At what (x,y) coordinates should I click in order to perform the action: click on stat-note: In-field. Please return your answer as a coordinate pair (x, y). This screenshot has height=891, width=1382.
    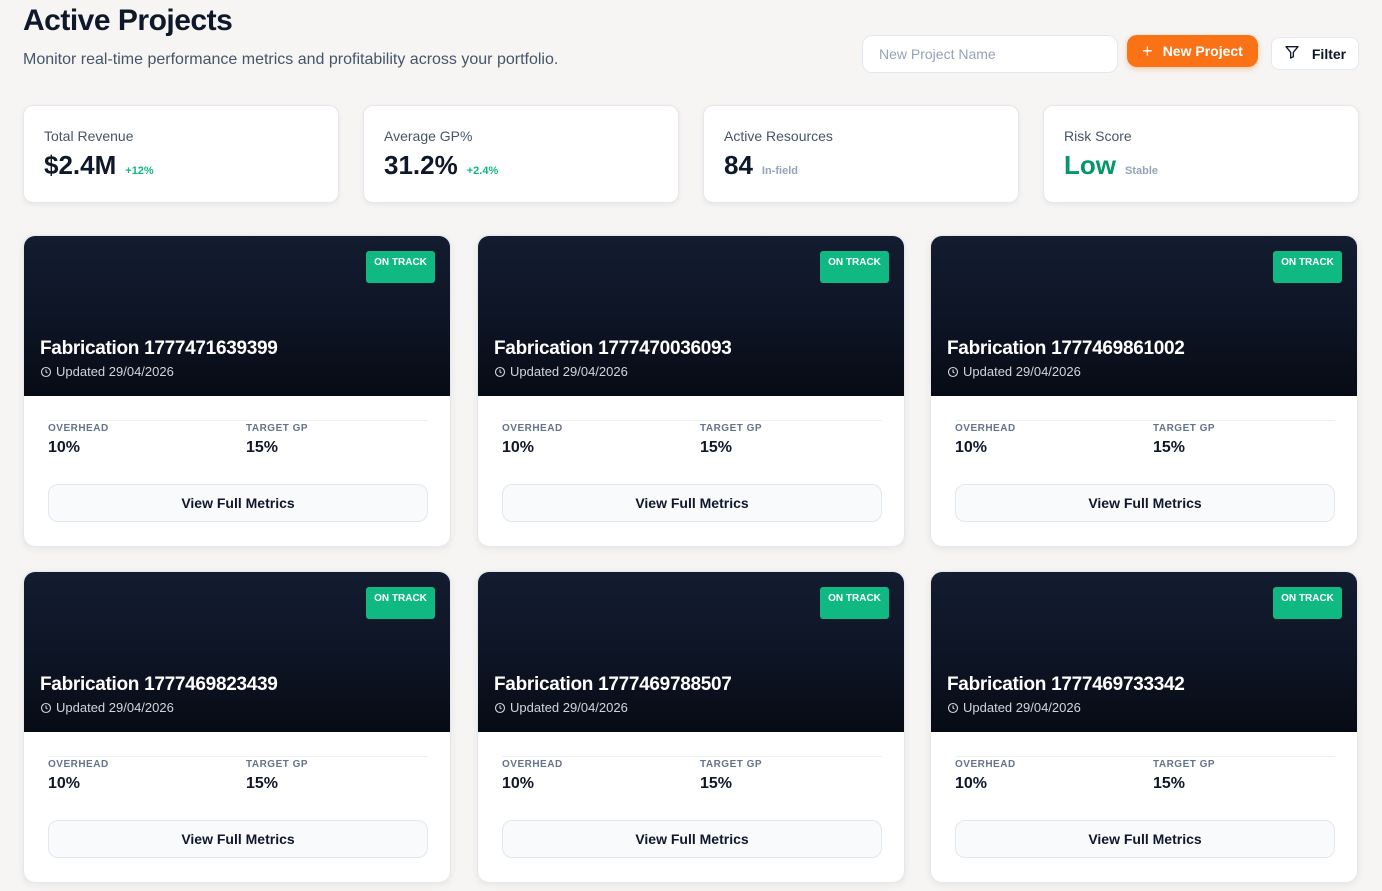
    Looking at the image, I should click on (779, 171).